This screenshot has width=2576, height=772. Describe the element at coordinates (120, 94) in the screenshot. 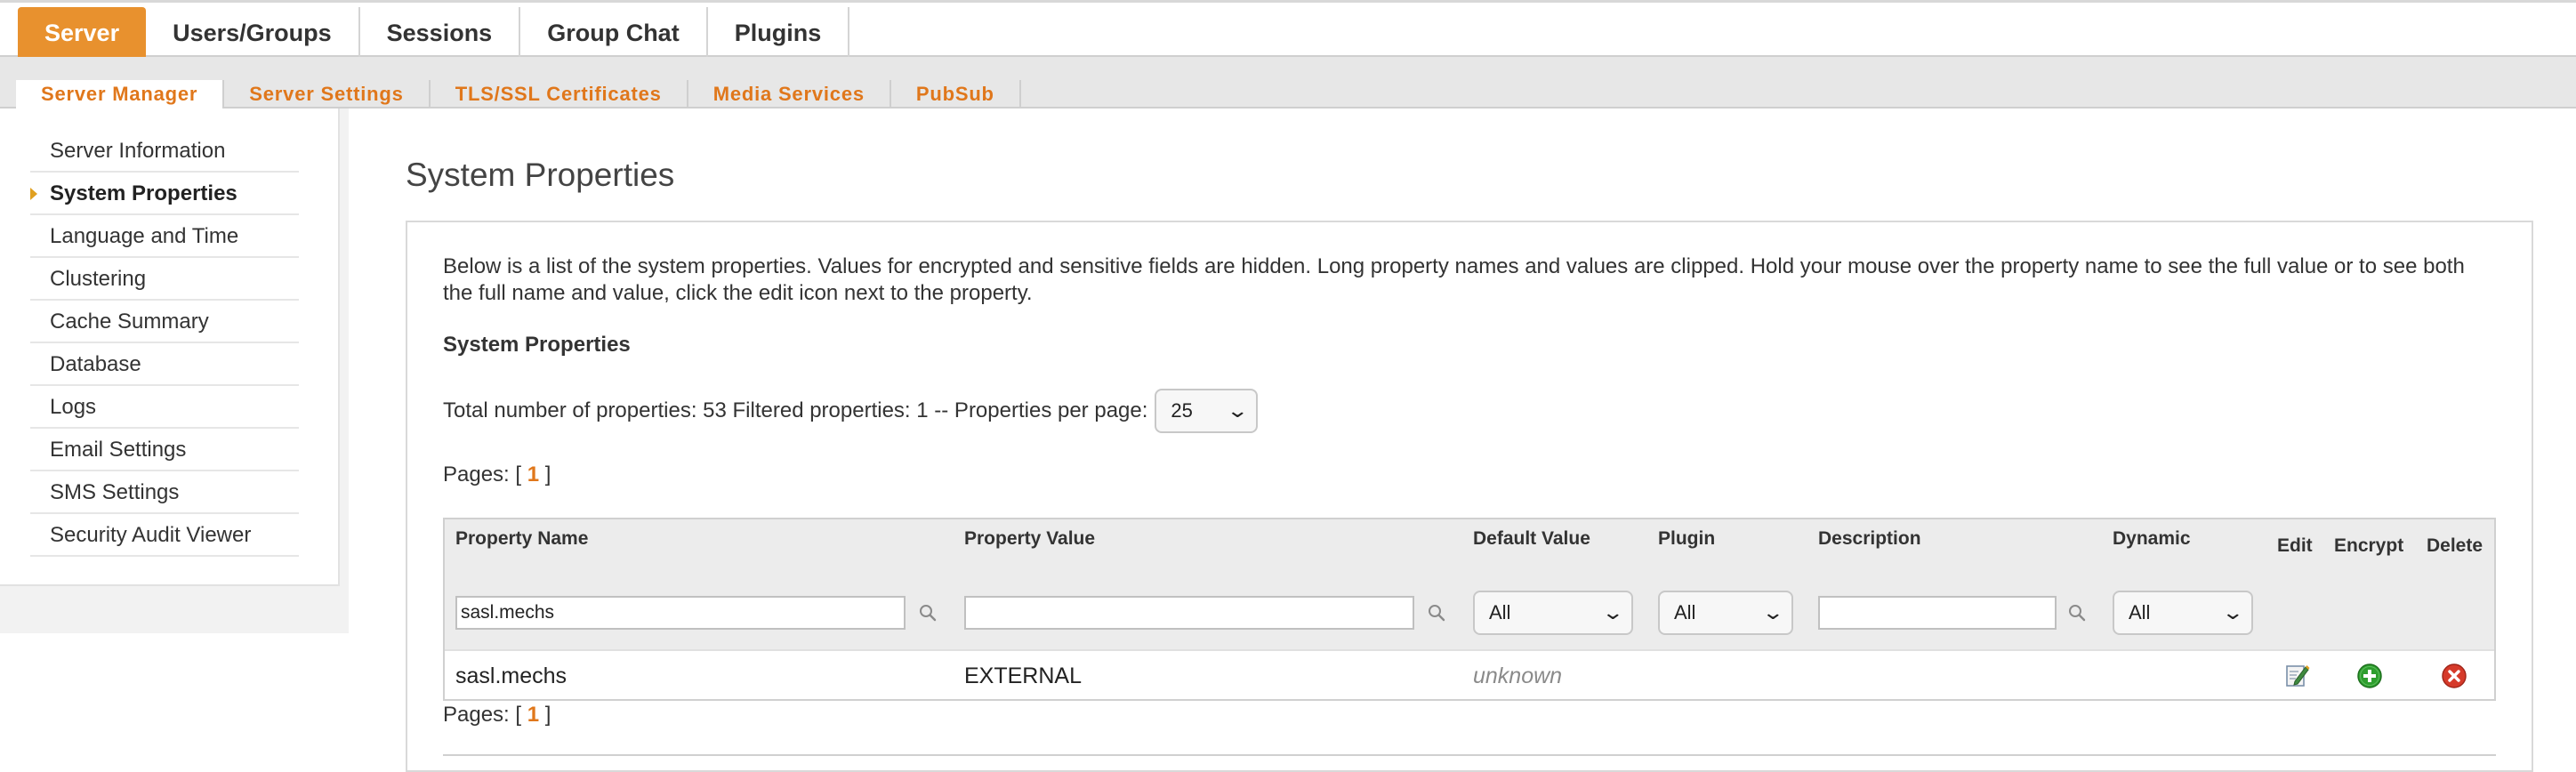

I see `subtab-server-manager: Server Manager` at that location.